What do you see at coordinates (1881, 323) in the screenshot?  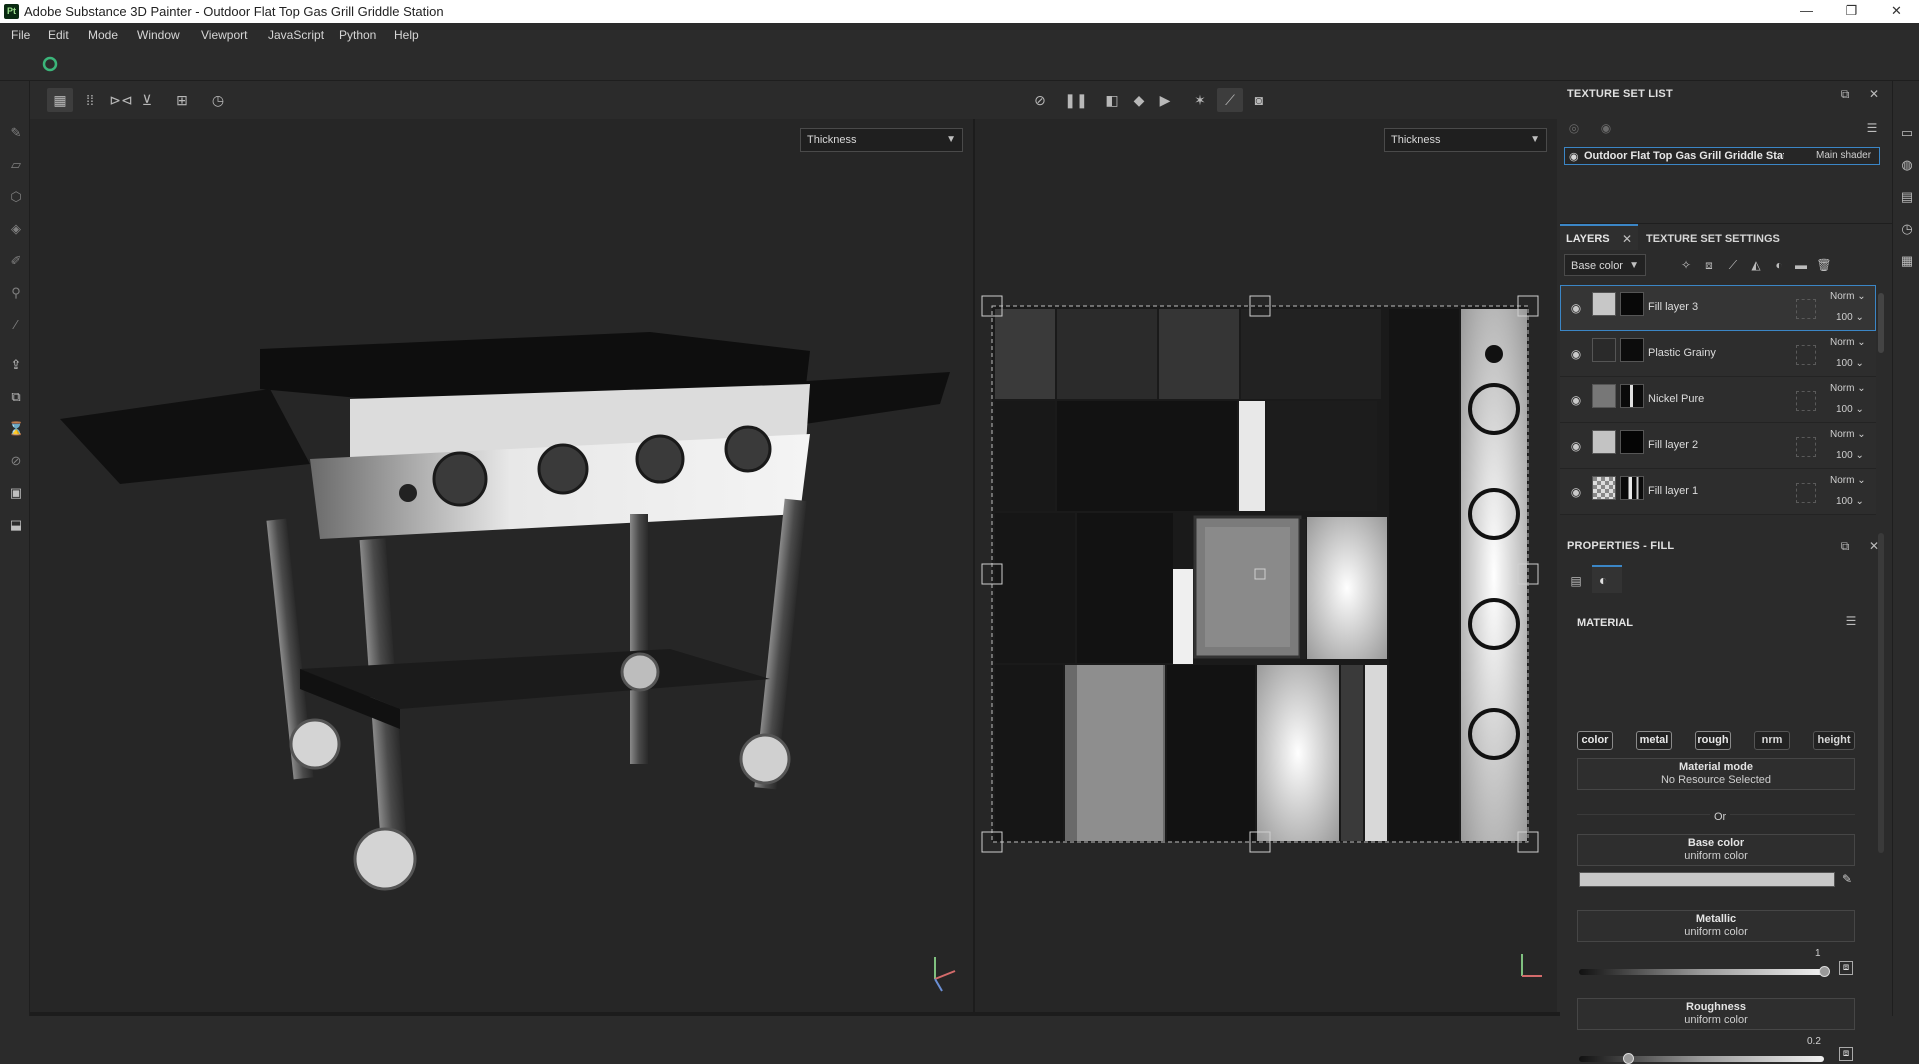 I see `layers-scrollbar` at bounding box center [1881, 323].